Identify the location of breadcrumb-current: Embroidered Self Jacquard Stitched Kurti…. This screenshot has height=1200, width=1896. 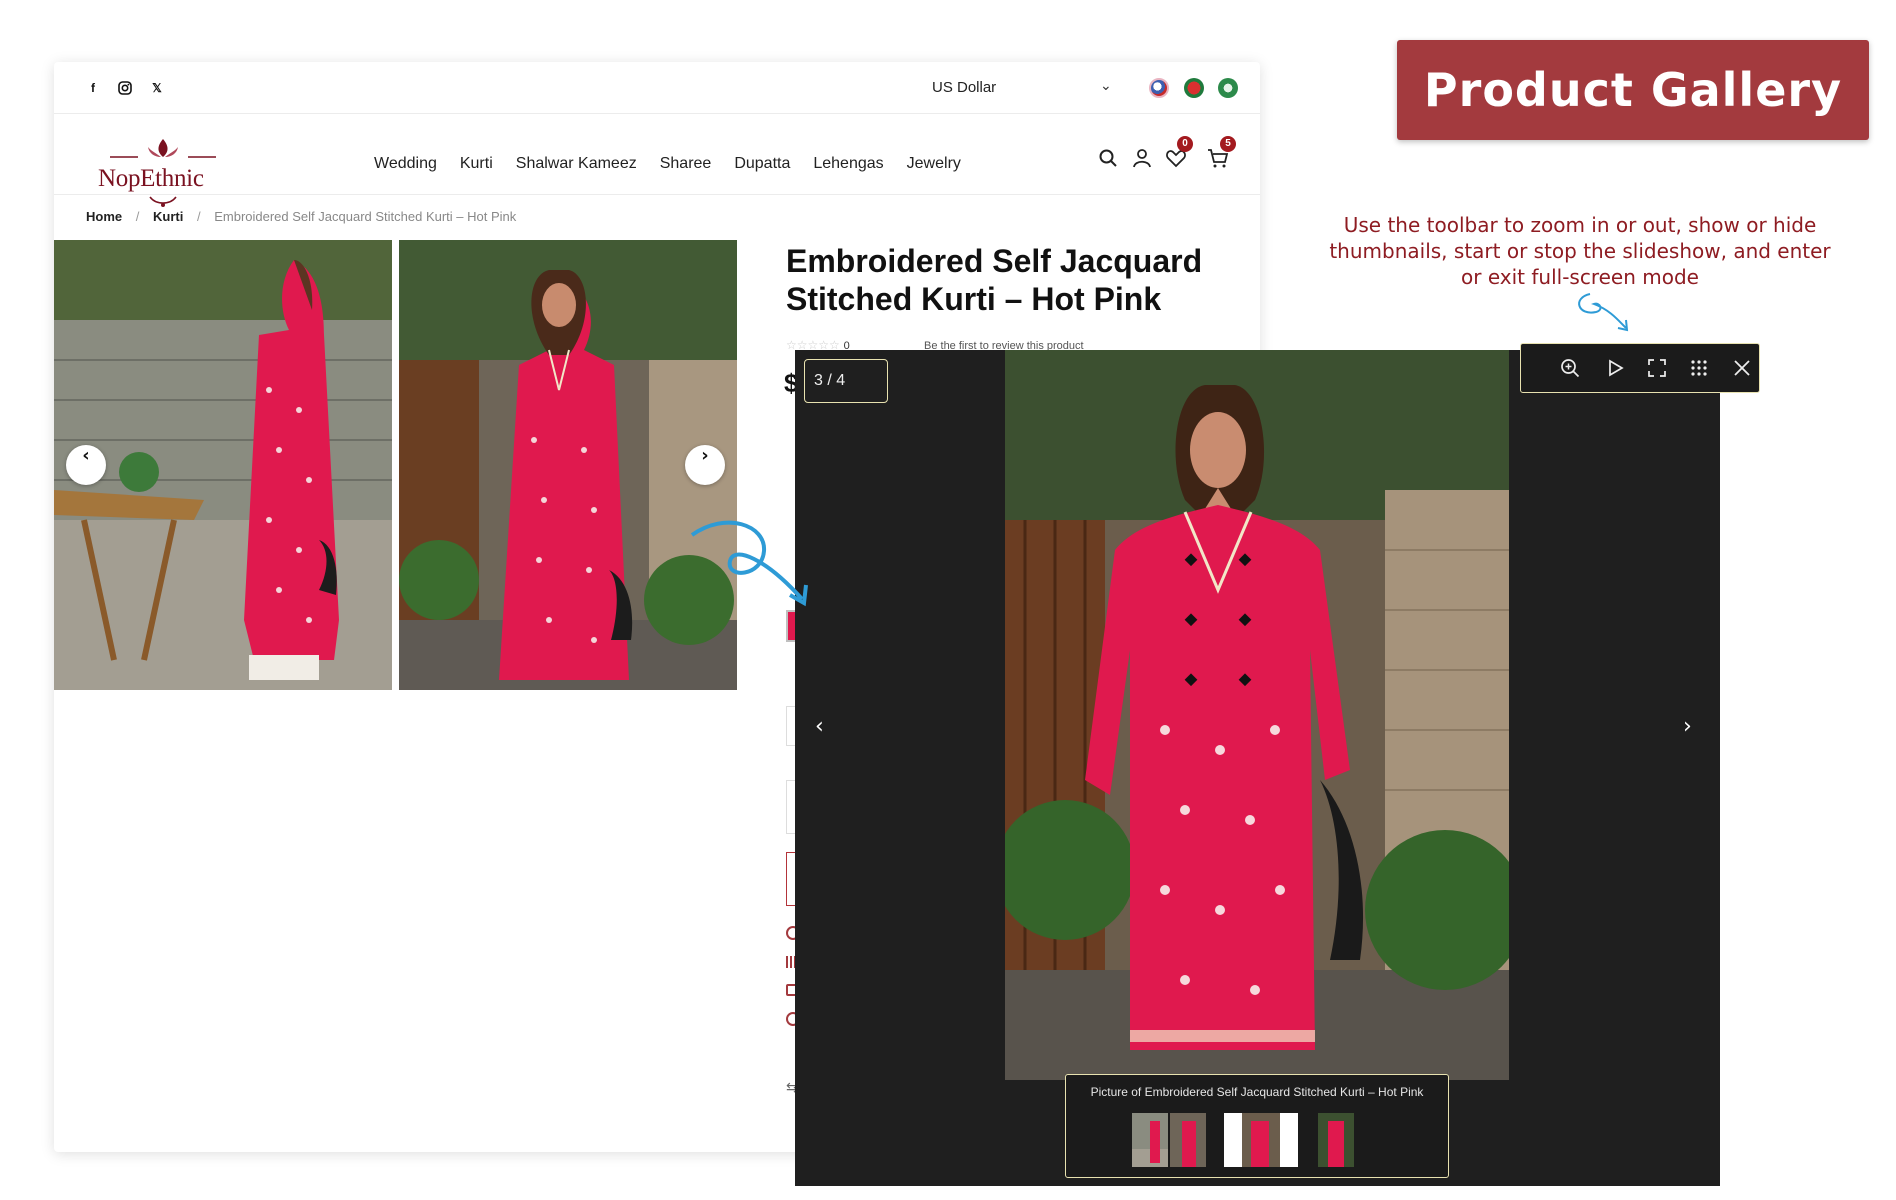
(365, 216).